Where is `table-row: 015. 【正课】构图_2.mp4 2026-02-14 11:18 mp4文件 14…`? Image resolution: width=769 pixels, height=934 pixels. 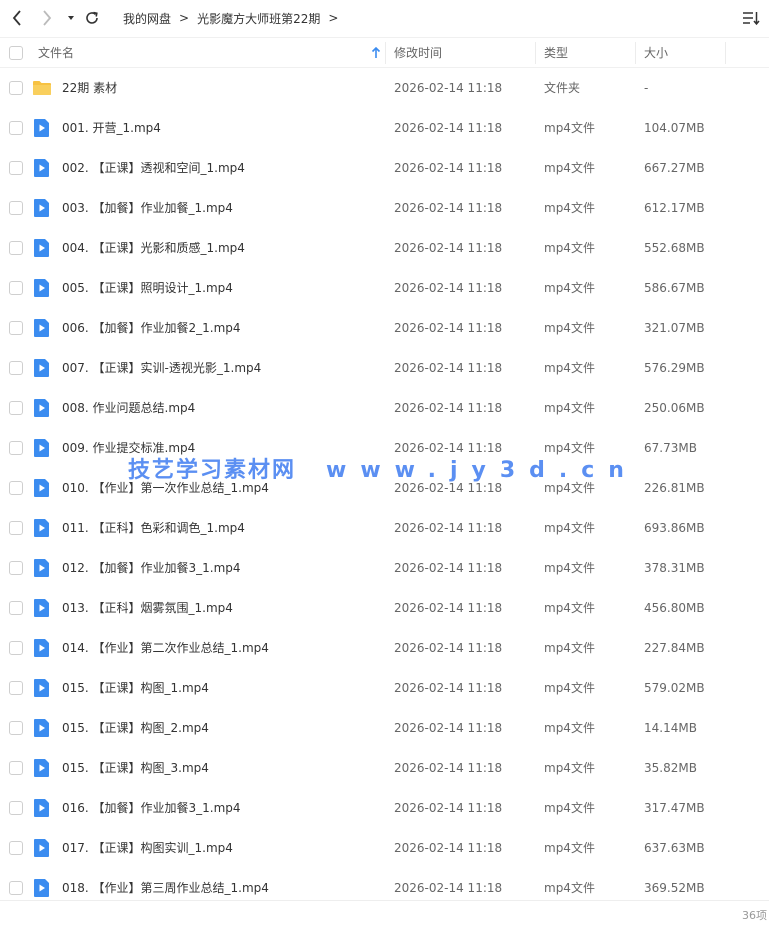
table-row: 015. 【正课】构图_2.mp4 2026-02-14 11:18 mp4文件 14… is located at coordinates (384, 728).